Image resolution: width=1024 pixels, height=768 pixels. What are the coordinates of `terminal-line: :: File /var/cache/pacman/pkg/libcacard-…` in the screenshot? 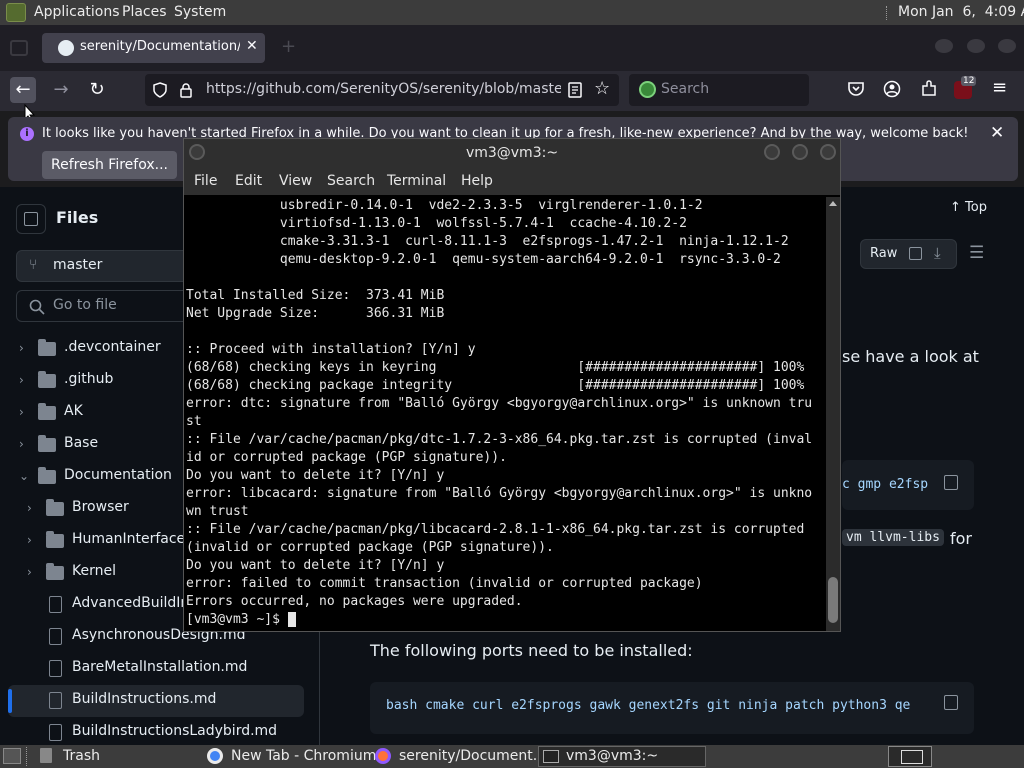 It's located at (499, 529).